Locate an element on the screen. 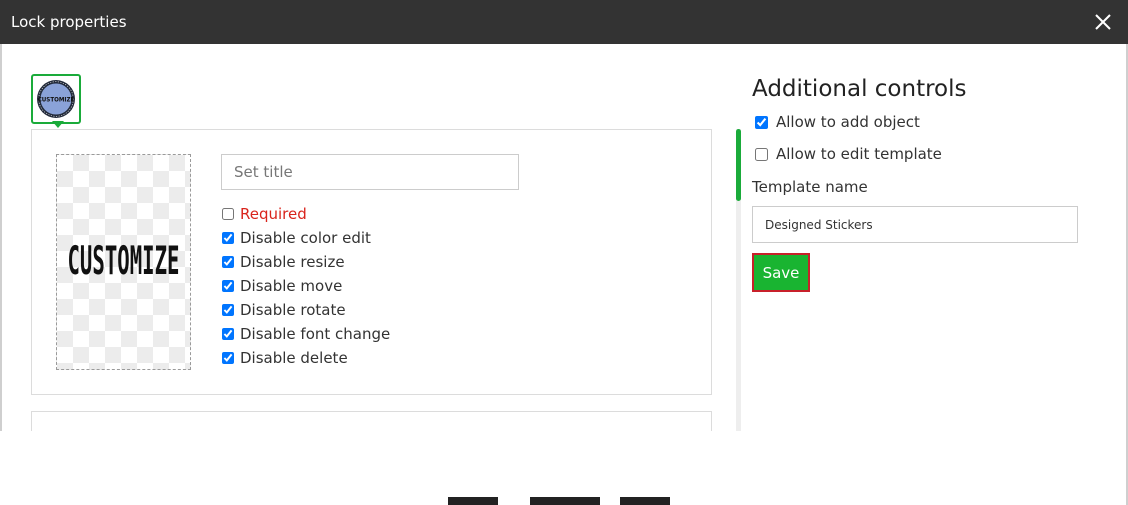  scroll-area-bottom is located at coordinates (370, 468).